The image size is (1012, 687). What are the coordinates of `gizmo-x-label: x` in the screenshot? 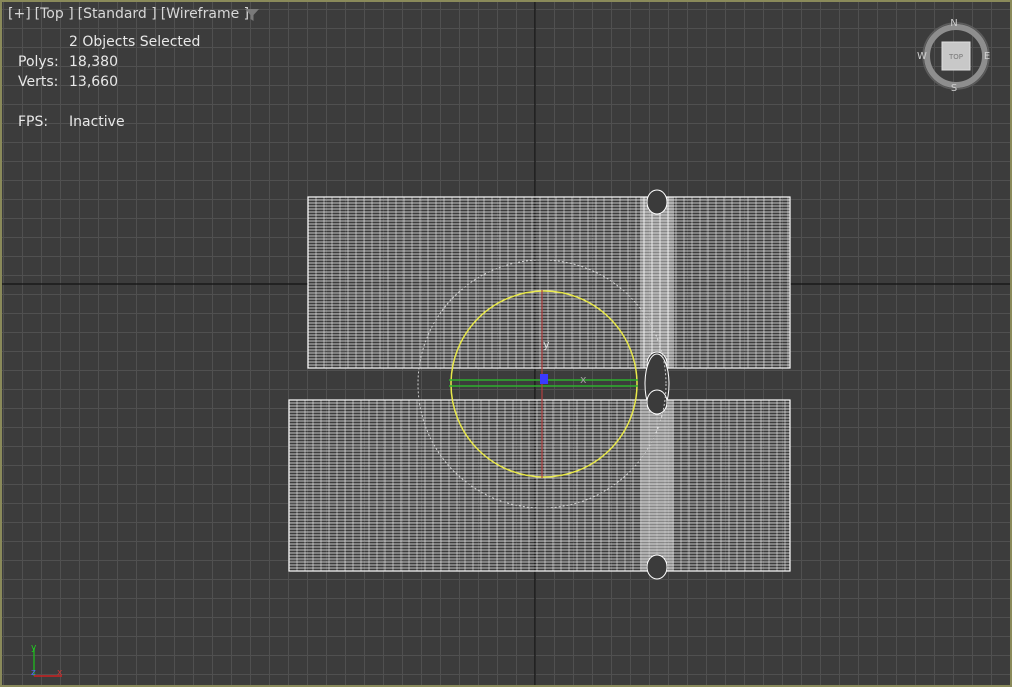 It's located at (583, 379).